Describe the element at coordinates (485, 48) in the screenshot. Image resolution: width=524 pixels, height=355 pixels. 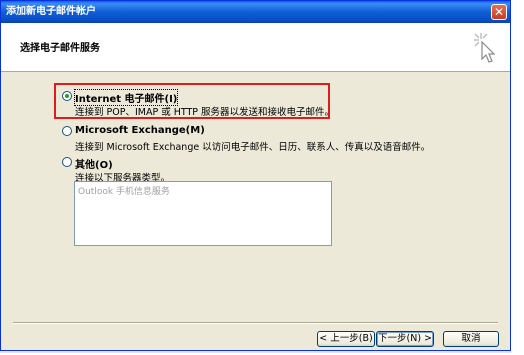
I see `wizard-cursor-icon` at that location.